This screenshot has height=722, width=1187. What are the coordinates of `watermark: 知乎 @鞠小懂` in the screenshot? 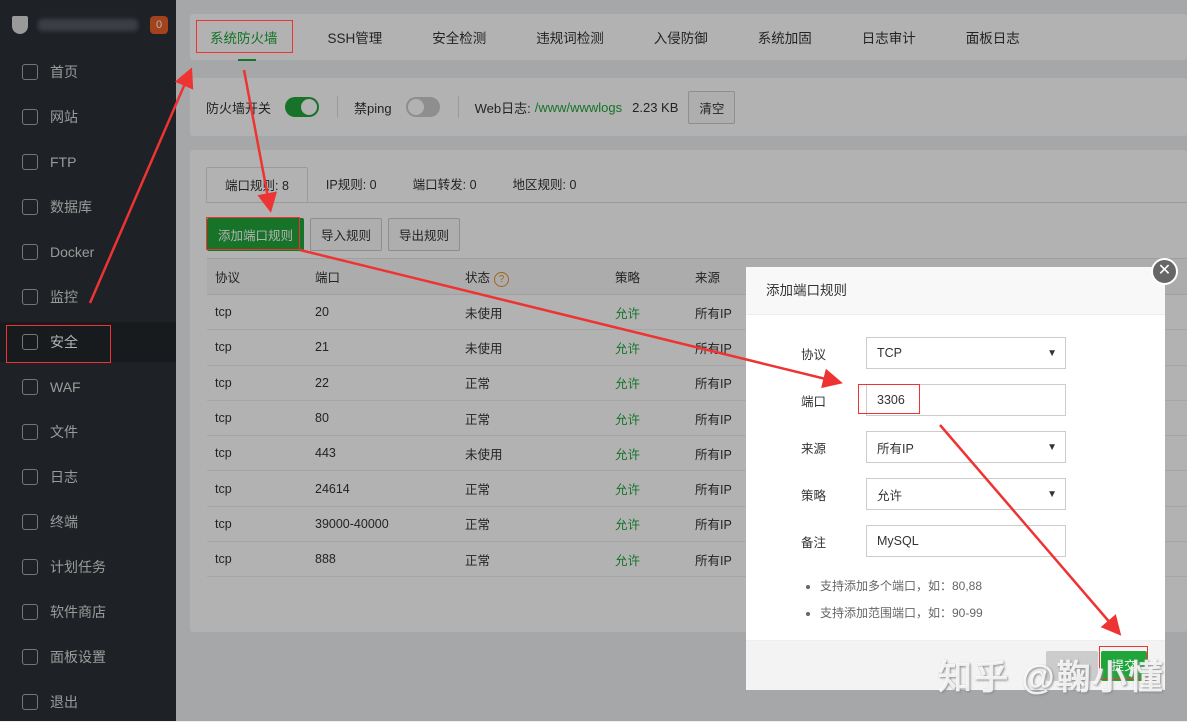 It's located at (1051, 678).